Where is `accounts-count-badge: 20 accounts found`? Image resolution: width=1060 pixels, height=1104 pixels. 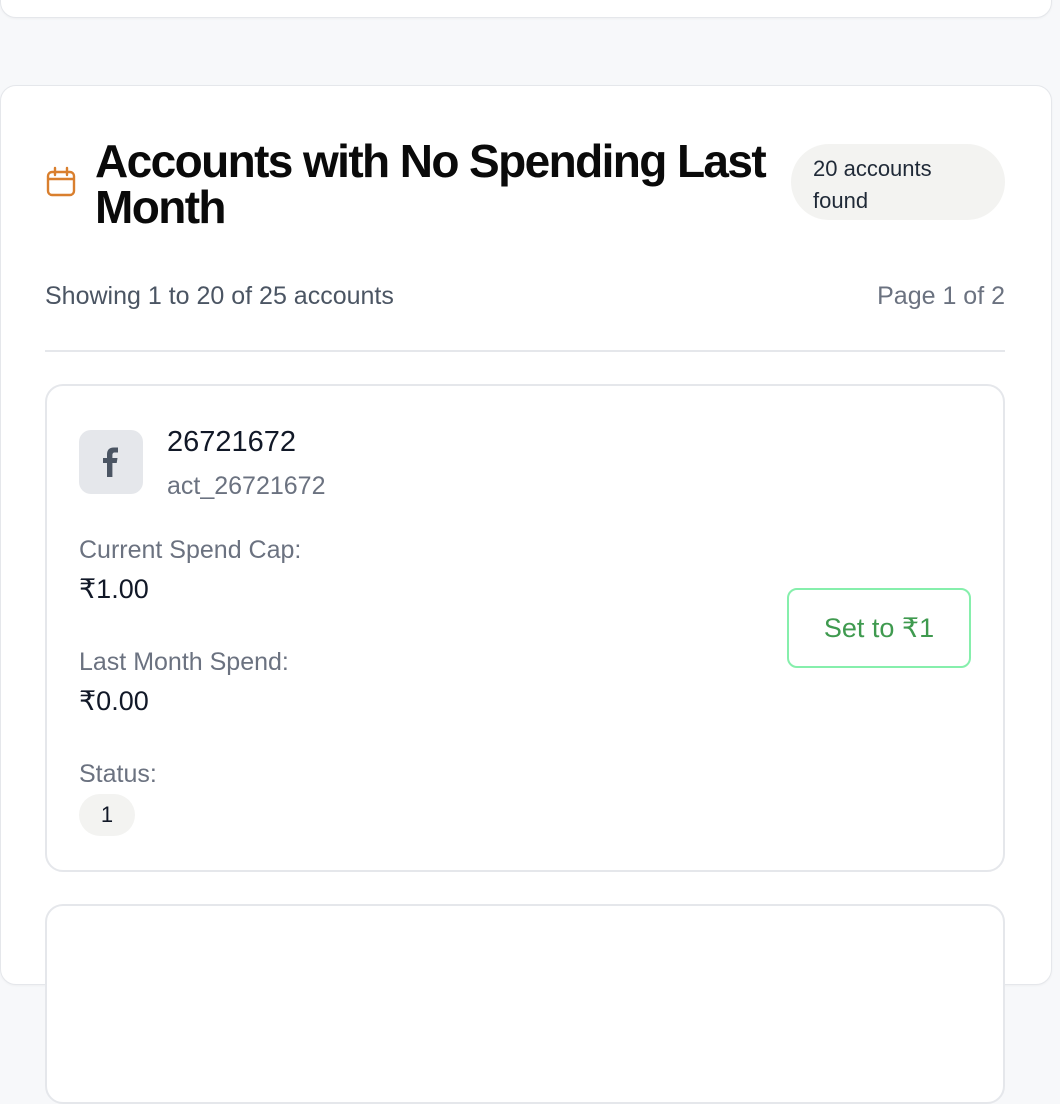
accounts-count-badge: 20 accounts found is located at coordinates (898, 182).